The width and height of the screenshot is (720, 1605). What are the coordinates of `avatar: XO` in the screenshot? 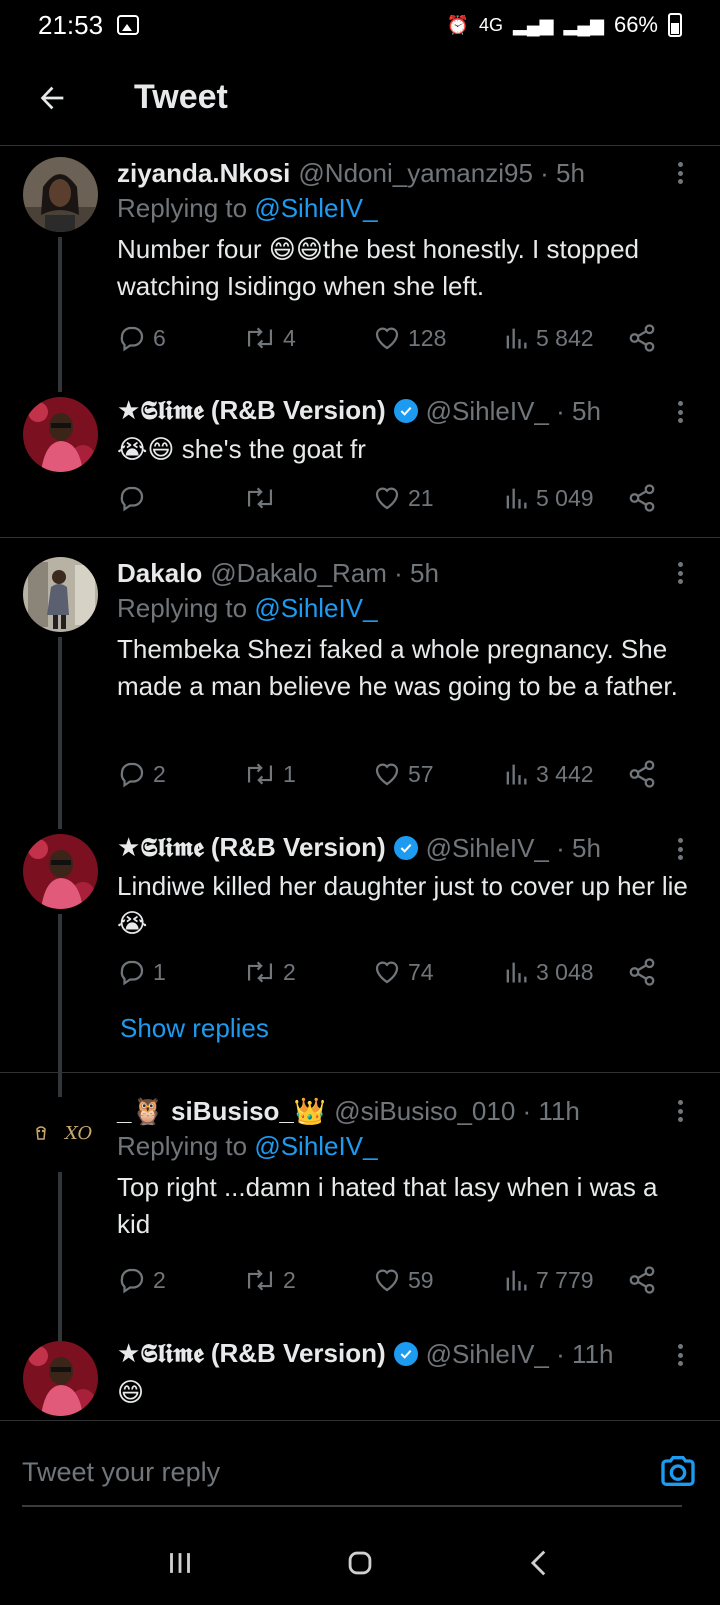 It's located at (60, 1134).